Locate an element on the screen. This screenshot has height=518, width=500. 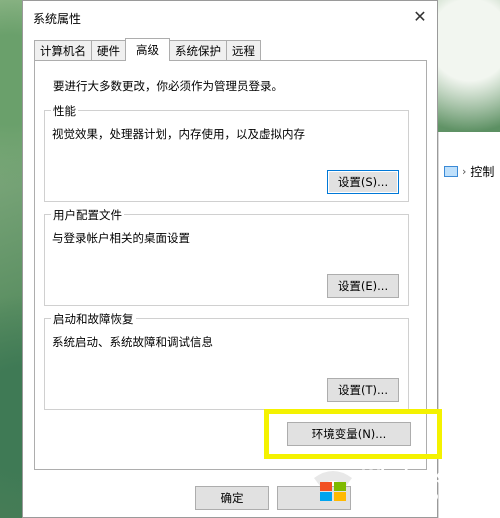
startup-recovery-description: 系统启动、系统故障和调试信息 is located at coordinates (132, 342).